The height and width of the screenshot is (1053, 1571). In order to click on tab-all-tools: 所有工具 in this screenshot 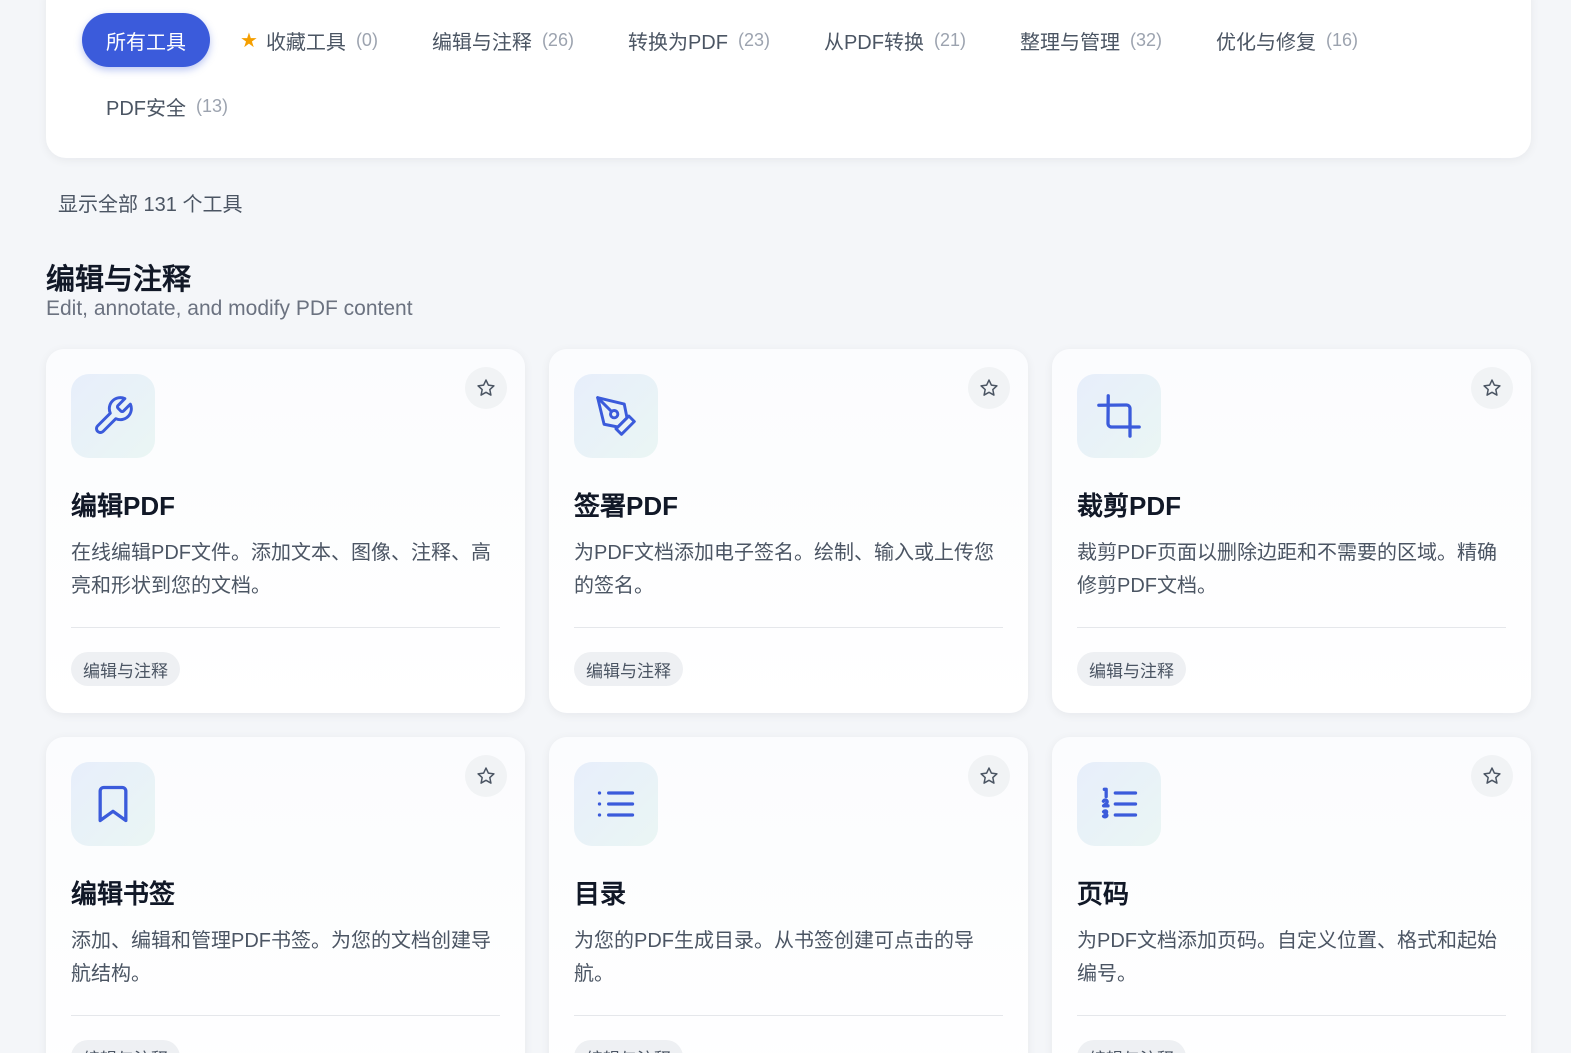, I will do `click(146, 40)`.